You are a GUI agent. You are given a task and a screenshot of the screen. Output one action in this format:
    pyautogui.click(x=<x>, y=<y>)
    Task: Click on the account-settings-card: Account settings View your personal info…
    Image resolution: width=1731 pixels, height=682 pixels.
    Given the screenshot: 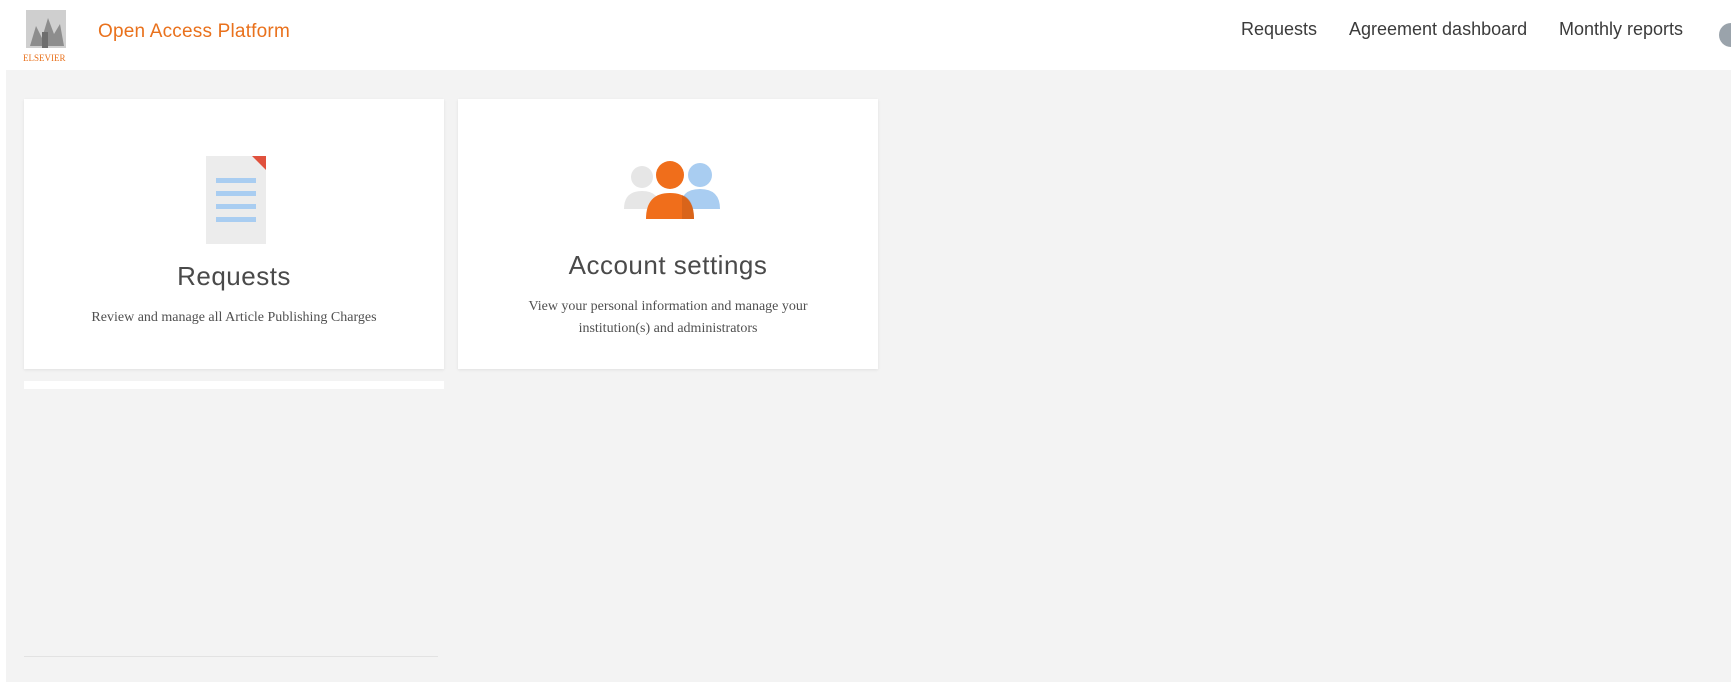 What is the action you would take?
    pyautogui.click(x=668, y=234)
    